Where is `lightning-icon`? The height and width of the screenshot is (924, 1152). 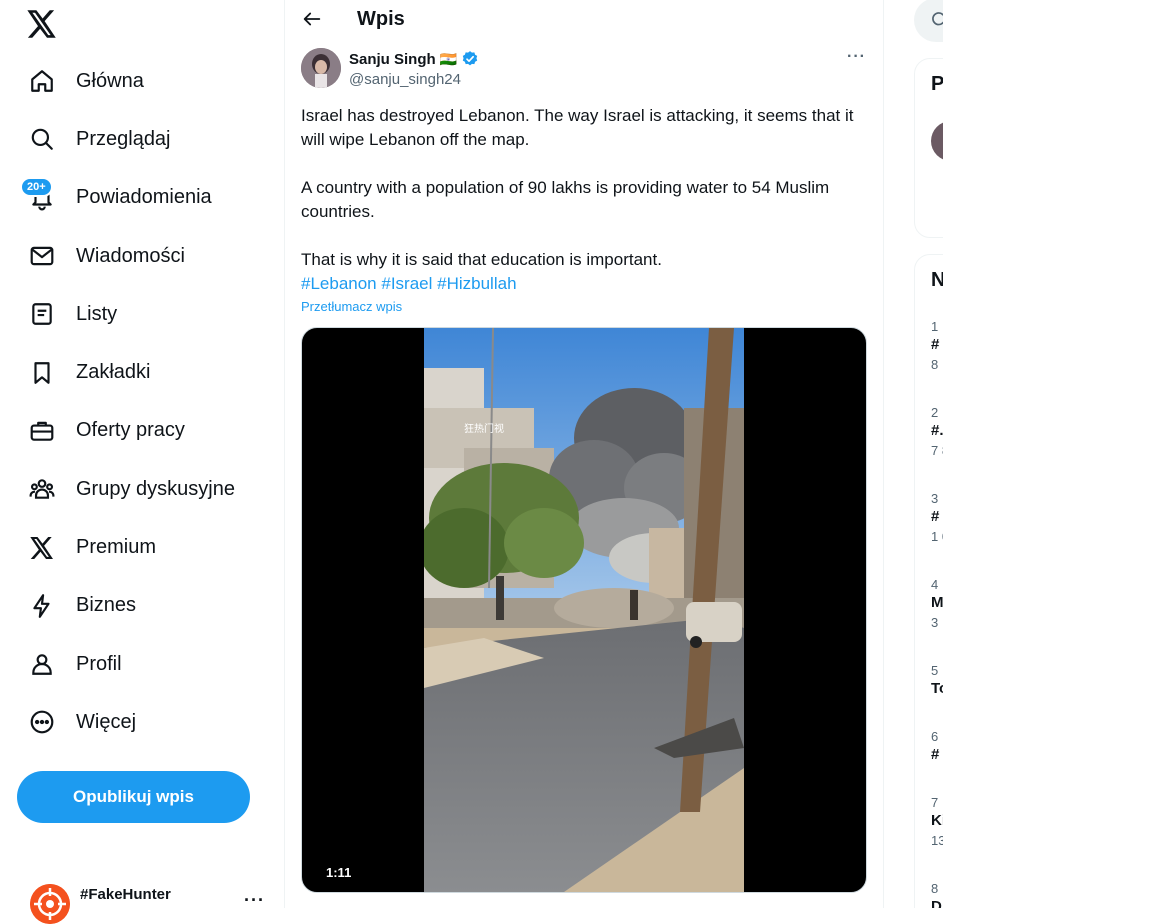 lightning-icon is located at coordinates (42, 606).